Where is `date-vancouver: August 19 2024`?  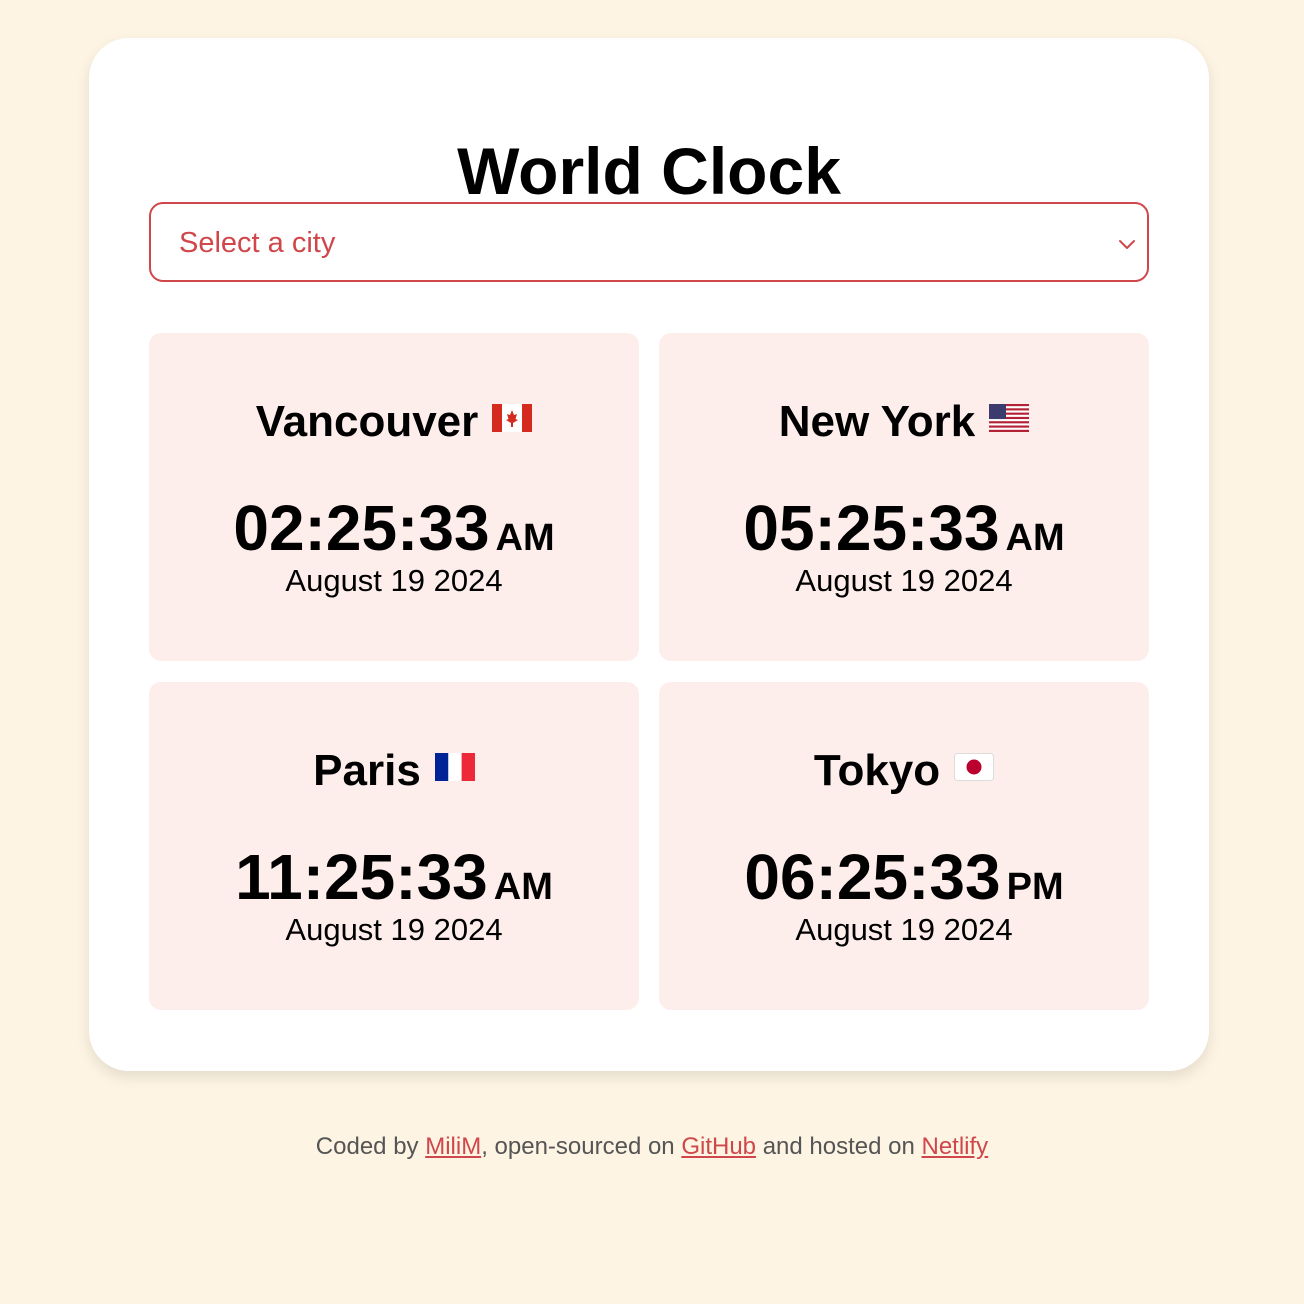
date-vancouver: August 19 2024 is located at coordinates (394, 580).